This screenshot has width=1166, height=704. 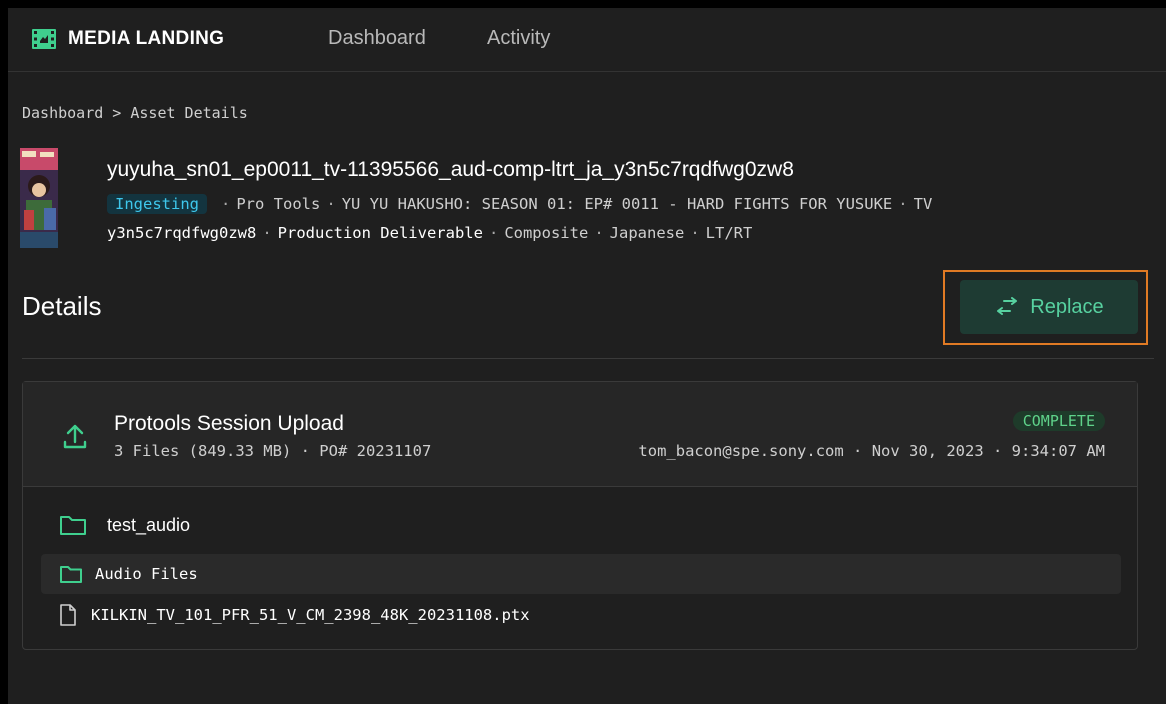 I want to click on app-logo: MEDIA LANDING, so click(x=128, y=39).